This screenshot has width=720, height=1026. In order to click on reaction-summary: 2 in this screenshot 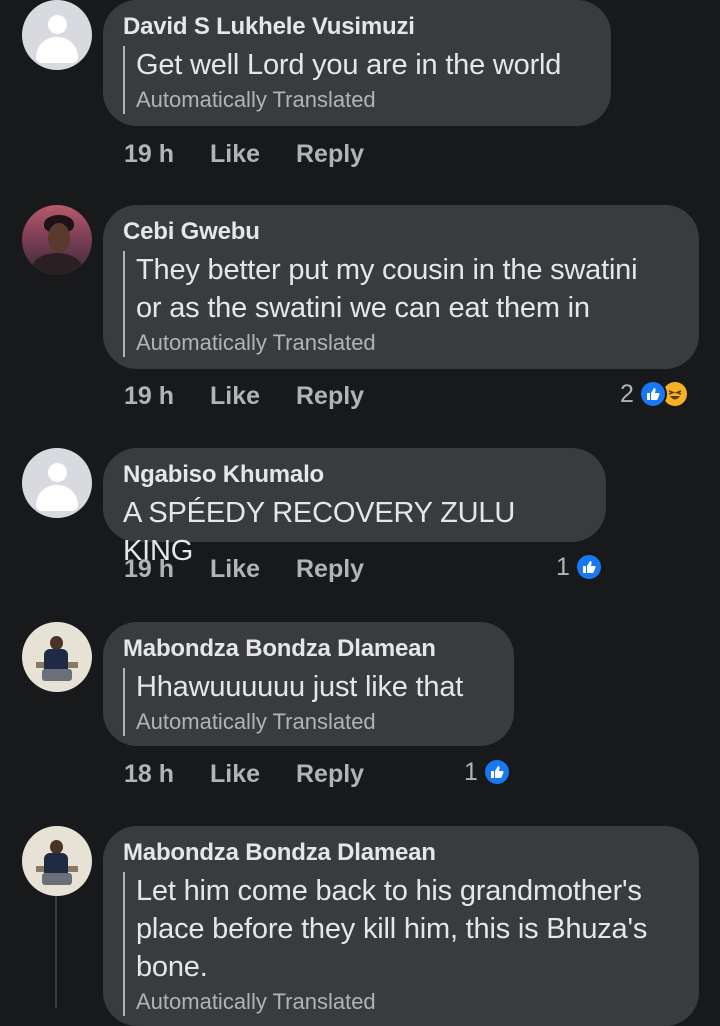, I will do `click(654, 394)`.